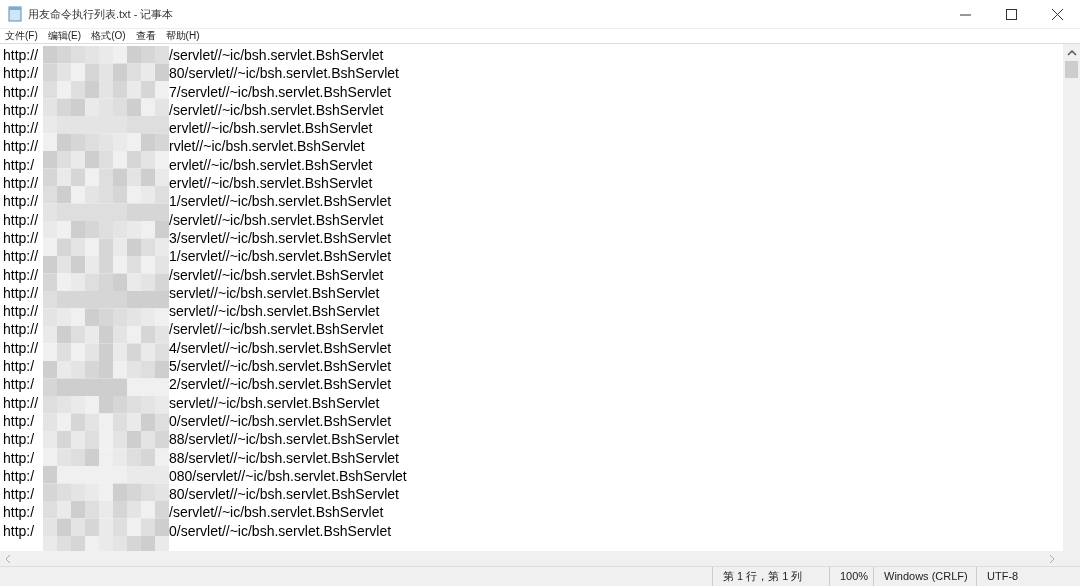 The width and height of the screenshot is (1080, 586). Describe the element at coordinates (281, 238) in the screenshot. I see `text-line: 3/servlet//~ic/bsh.servlet.BshServlet` at that location.